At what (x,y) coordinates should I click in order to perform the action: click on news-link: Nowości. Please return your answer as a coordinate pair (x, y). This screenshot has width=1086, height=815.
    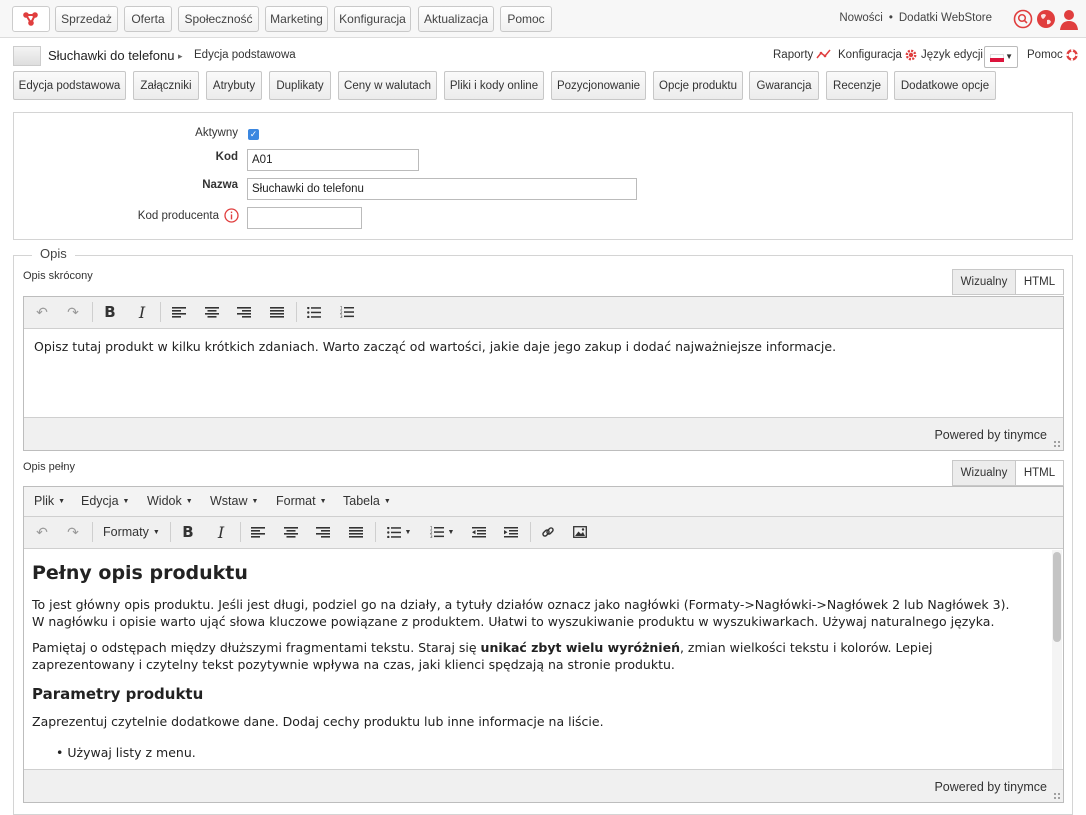
    Looking at the image, I should click on (860, 18).